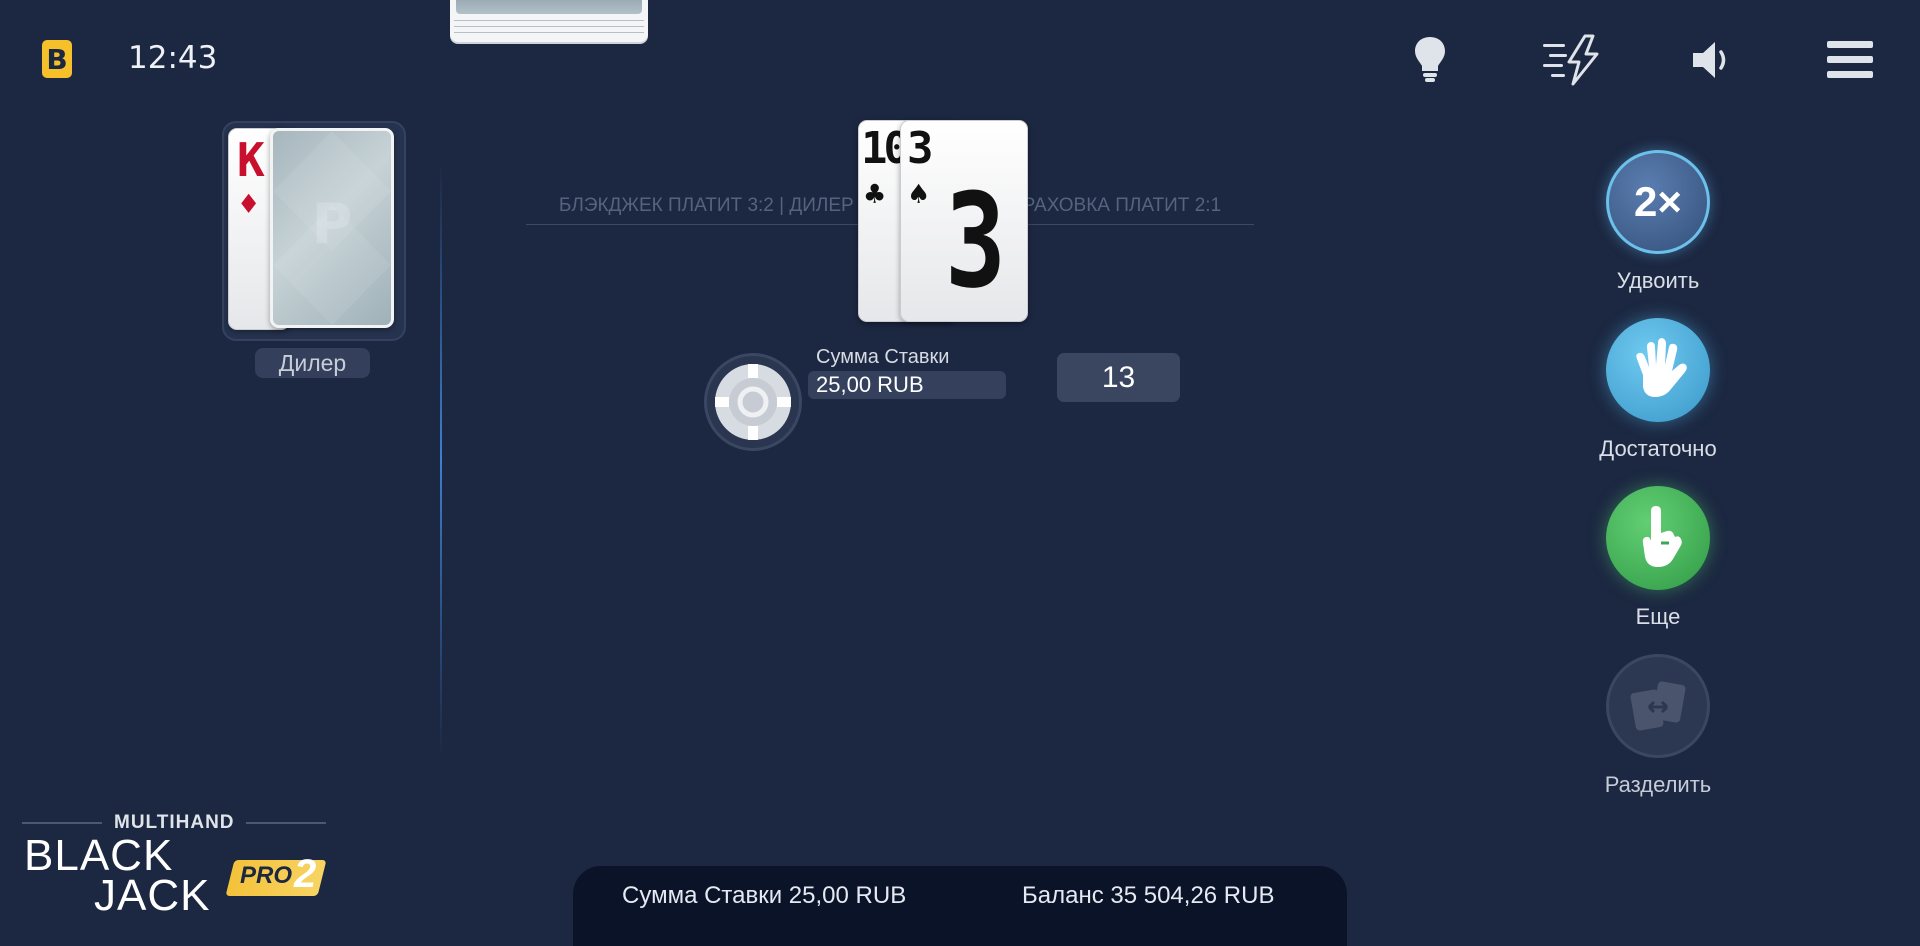 The height and width of the screenshot is (946, 1920). What do you see at coordinates (1712, 60) in the screenshot?
I see `speaker-icon` at bounding box center [1712, 60].